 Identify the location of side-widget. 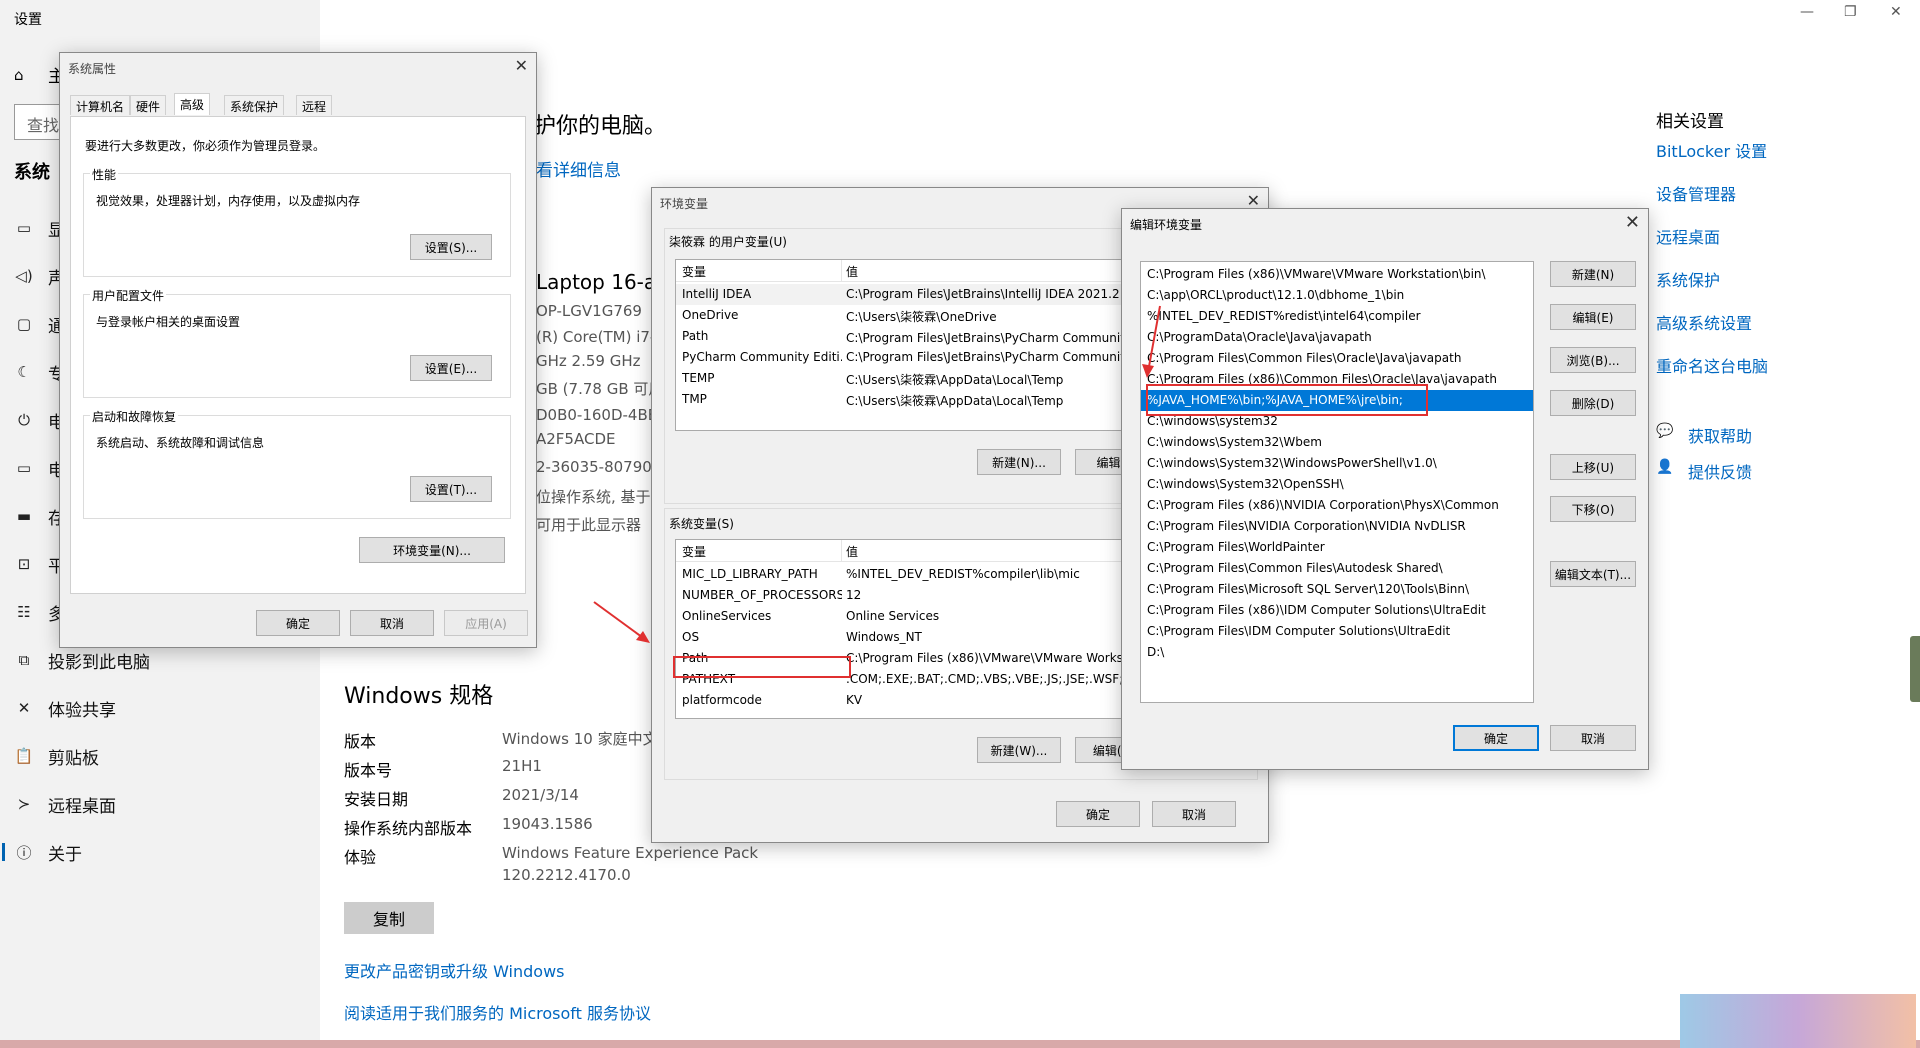
(1915, 669).